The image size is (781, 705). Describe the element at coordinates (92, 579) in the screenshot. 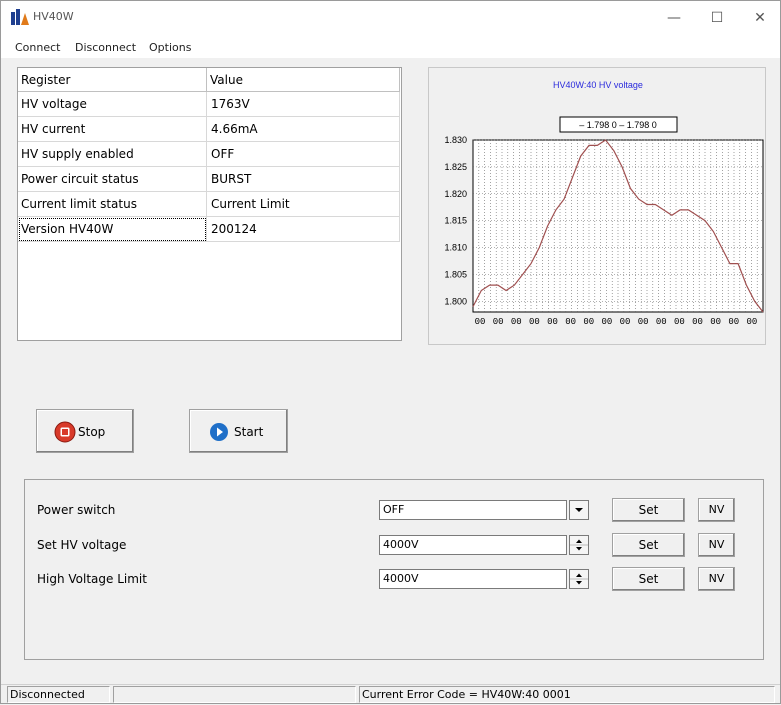

I see `high-voltage-limit-label: High Voltage Limit` at that location.